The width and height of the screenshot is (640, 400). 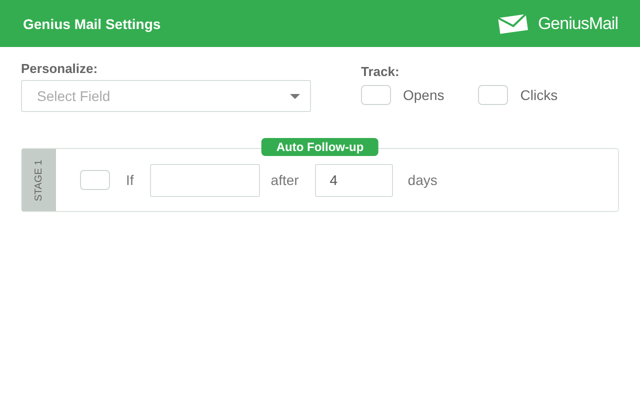 What do you see at coordinates (578, 24) in the screenshot?
I see `logo-text: GeniusMail` at bounding box center [578, 24].